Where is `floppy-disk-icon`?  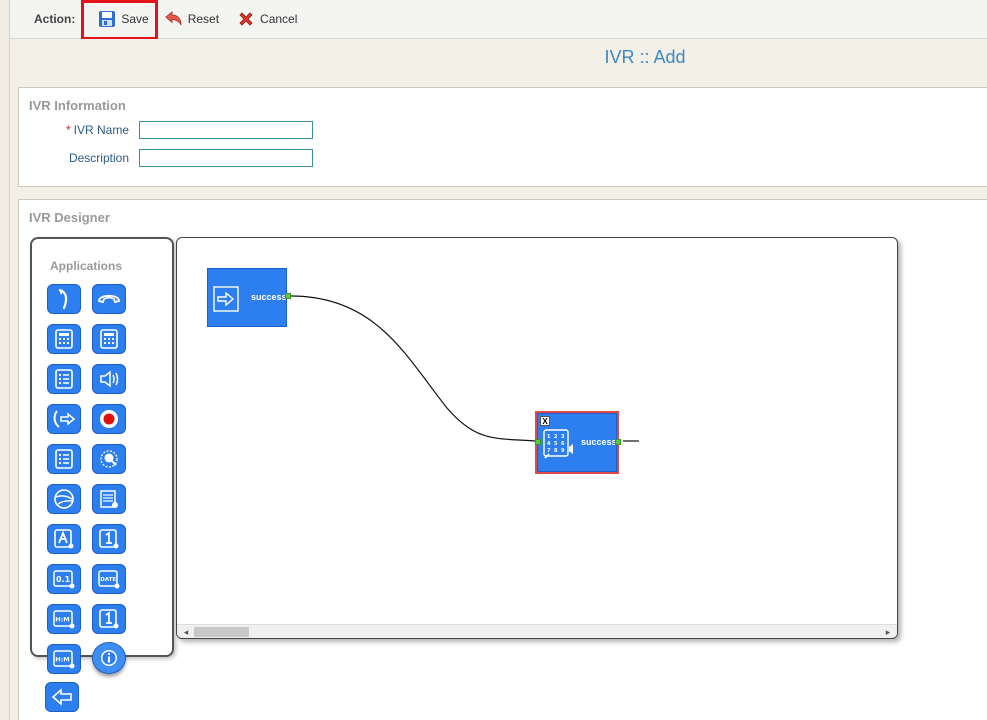
floppy-disk-icon is located at coordinates (107, 19).